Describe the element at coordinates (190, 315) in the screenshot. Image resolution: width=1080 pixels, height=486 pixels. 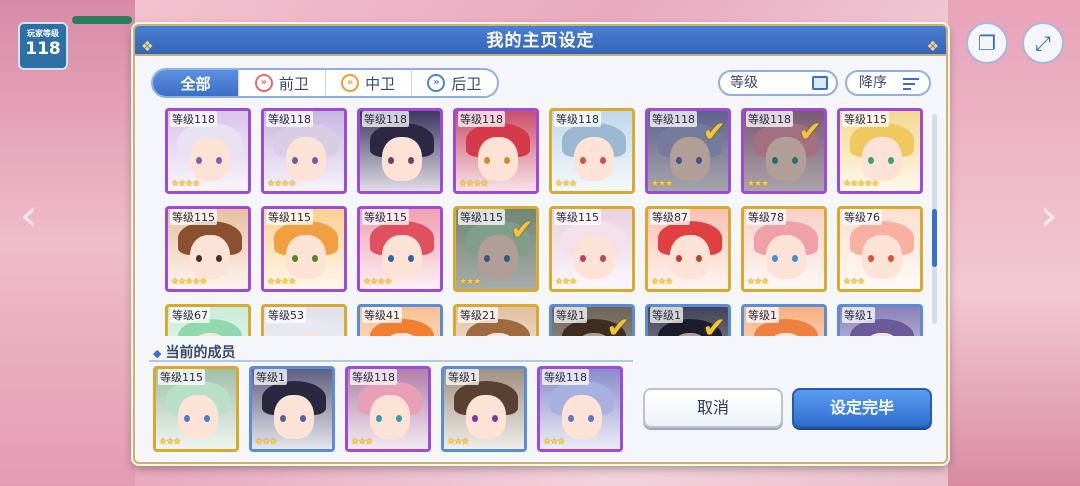
I see `character-level: 等级67` at that location.